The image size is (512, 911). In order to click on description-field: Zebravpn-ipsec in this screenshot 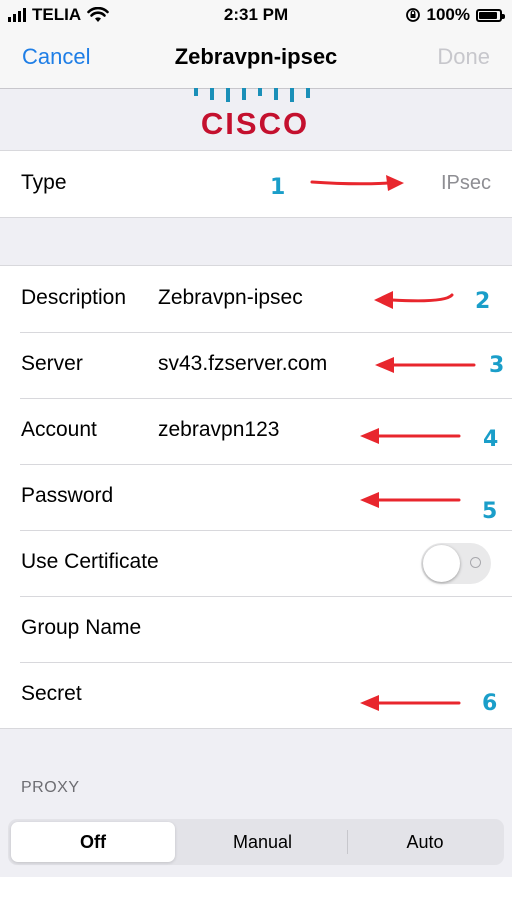, I will do `click(230, 298)`.